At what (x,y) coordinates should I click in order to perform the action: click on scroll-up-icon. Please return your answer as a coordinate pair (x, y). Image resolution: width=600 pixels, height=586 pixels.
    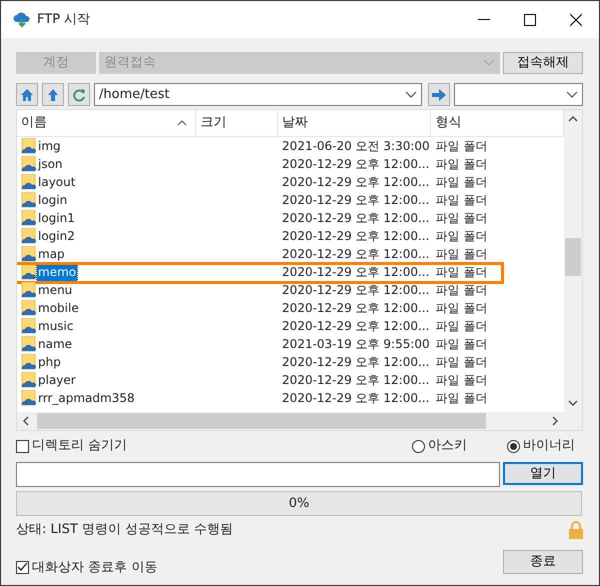
    Looking at the image, I should click on (573, 119).